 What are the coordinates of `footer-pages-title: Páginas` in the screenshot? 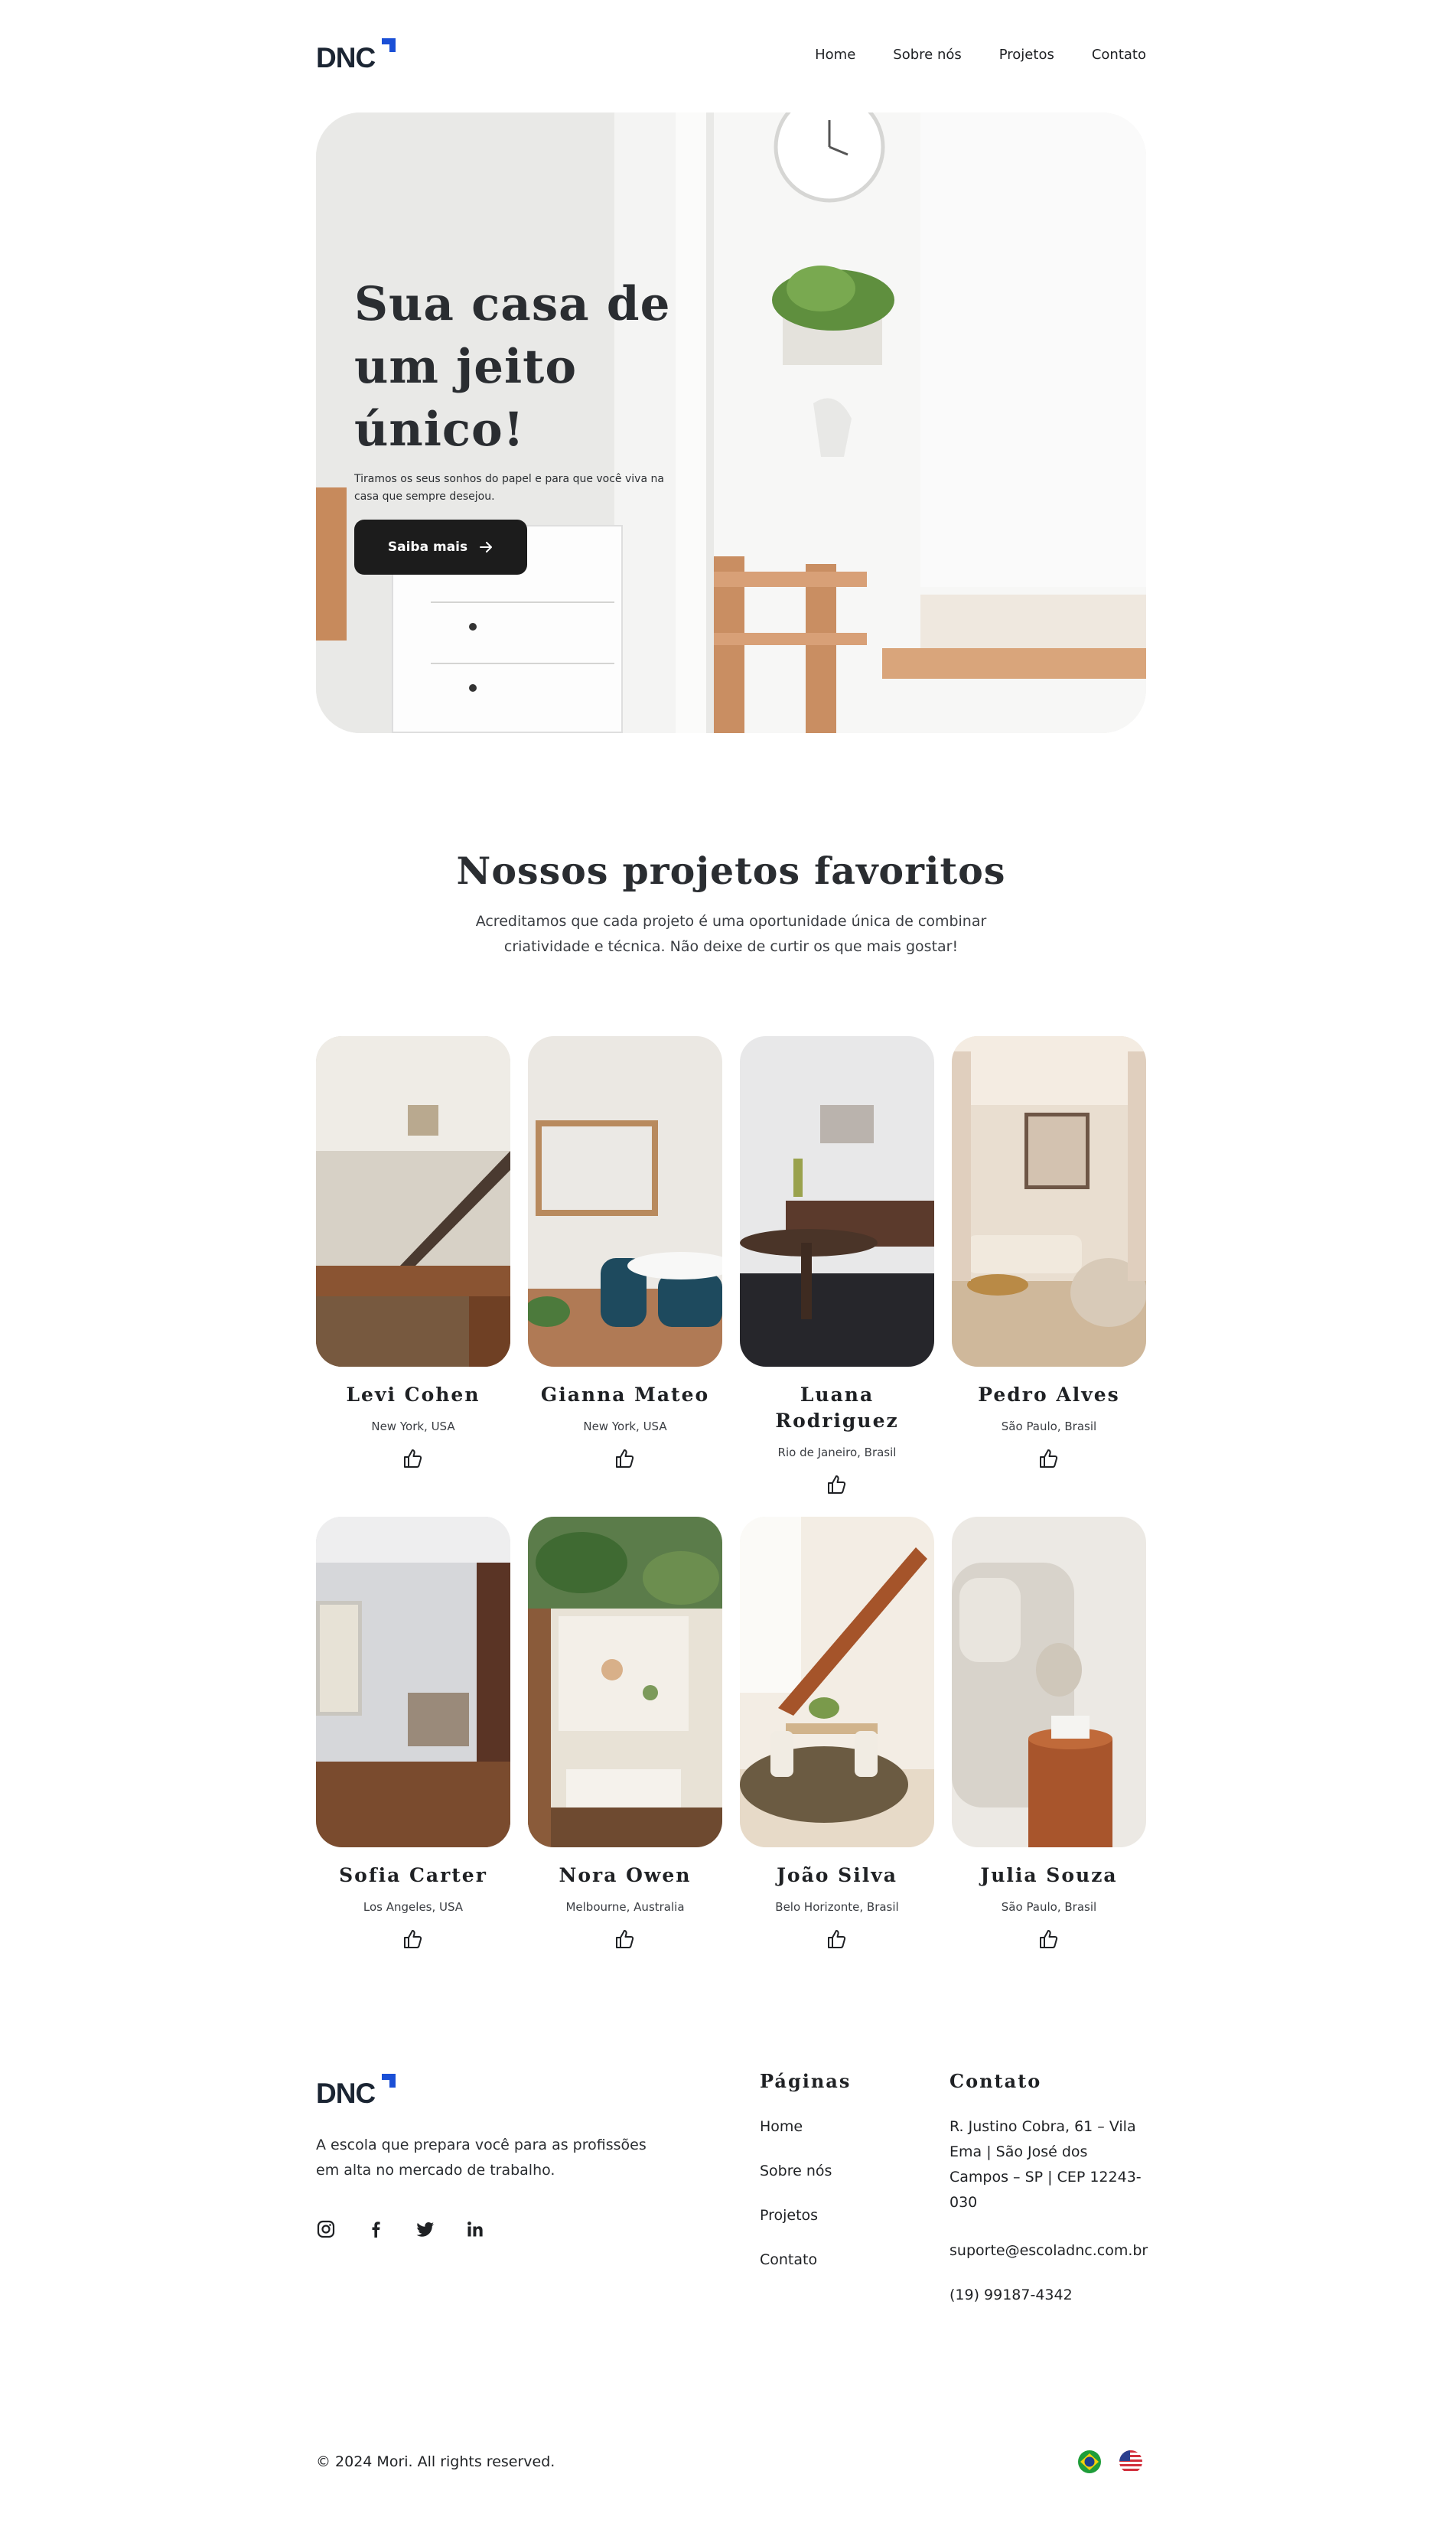 It's located at (806, 2081).